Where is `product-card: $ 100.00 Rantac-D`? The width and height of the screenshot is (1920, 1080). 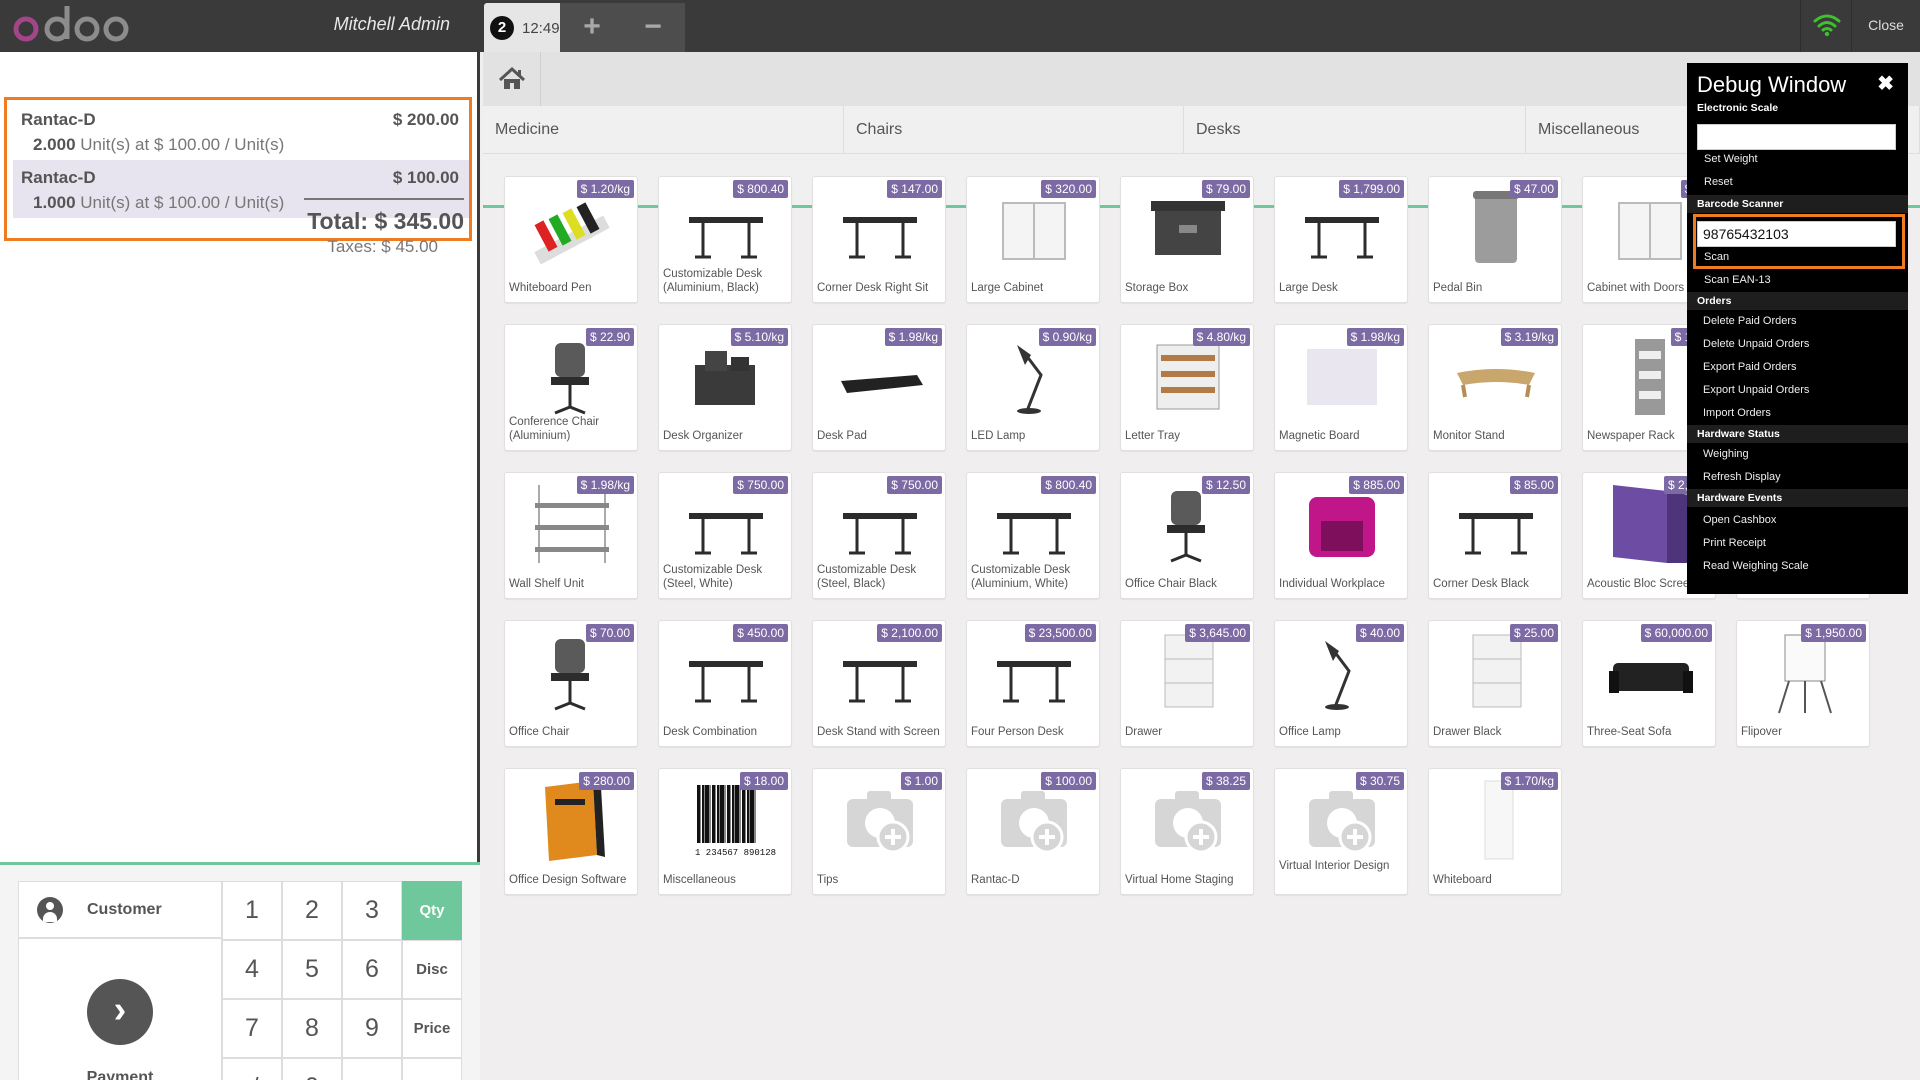
product-card: $ 100.00 Rantac-D is located at coordinates (1033, 831).